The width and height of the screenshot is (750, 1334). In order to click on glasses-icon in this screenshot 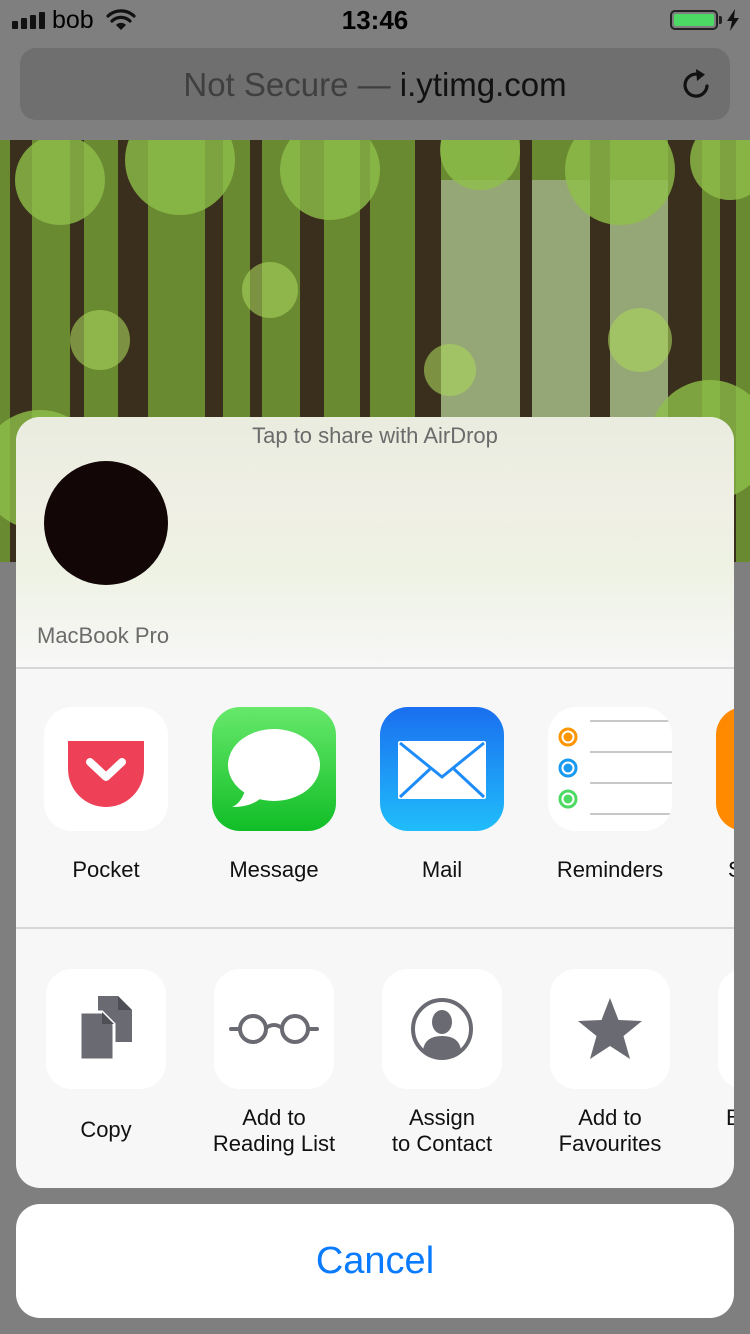, I will do `click(274, 1029)`.